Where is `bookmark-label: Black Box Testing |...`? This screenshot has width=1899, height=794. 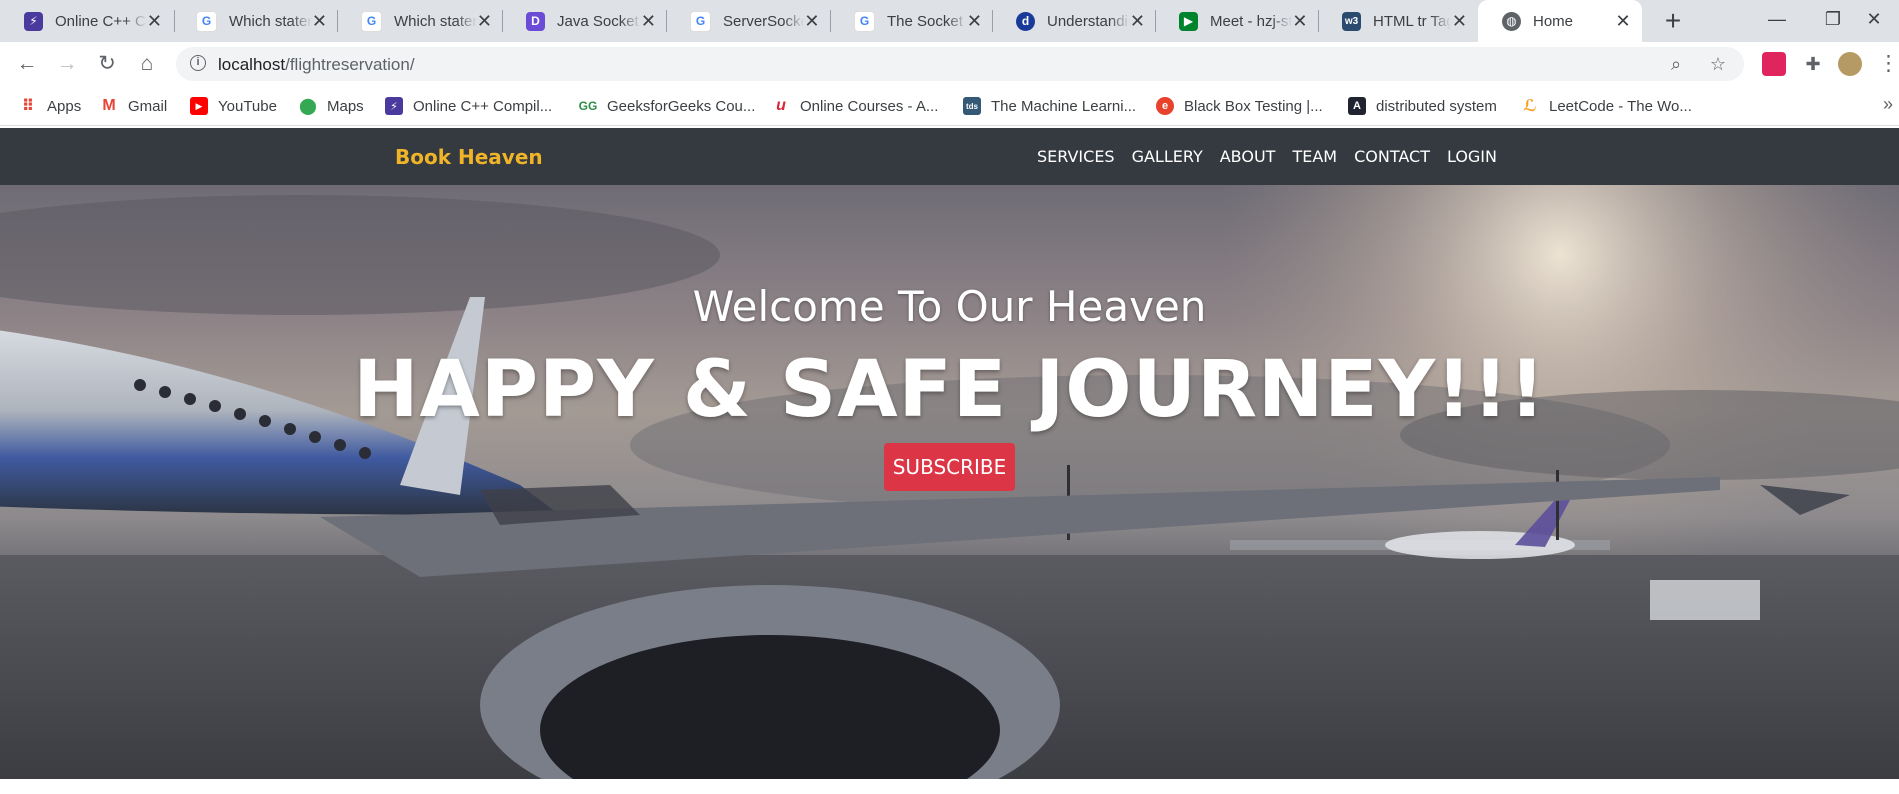 bookmark-label: Black Box Testing |... is located at coordinates (1253, 106).